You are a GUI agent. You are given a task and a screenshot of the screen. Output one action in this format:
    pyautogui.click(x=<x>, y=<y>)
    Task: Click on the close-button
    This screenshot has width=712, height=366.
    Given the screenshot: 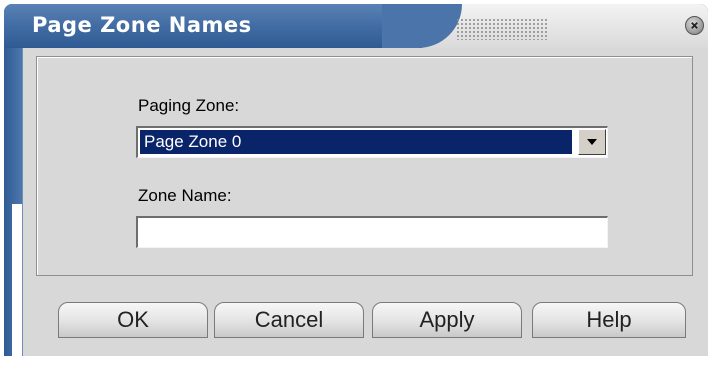 What is the action you would take?
    pyautogui.click(x=694, y=25)
    